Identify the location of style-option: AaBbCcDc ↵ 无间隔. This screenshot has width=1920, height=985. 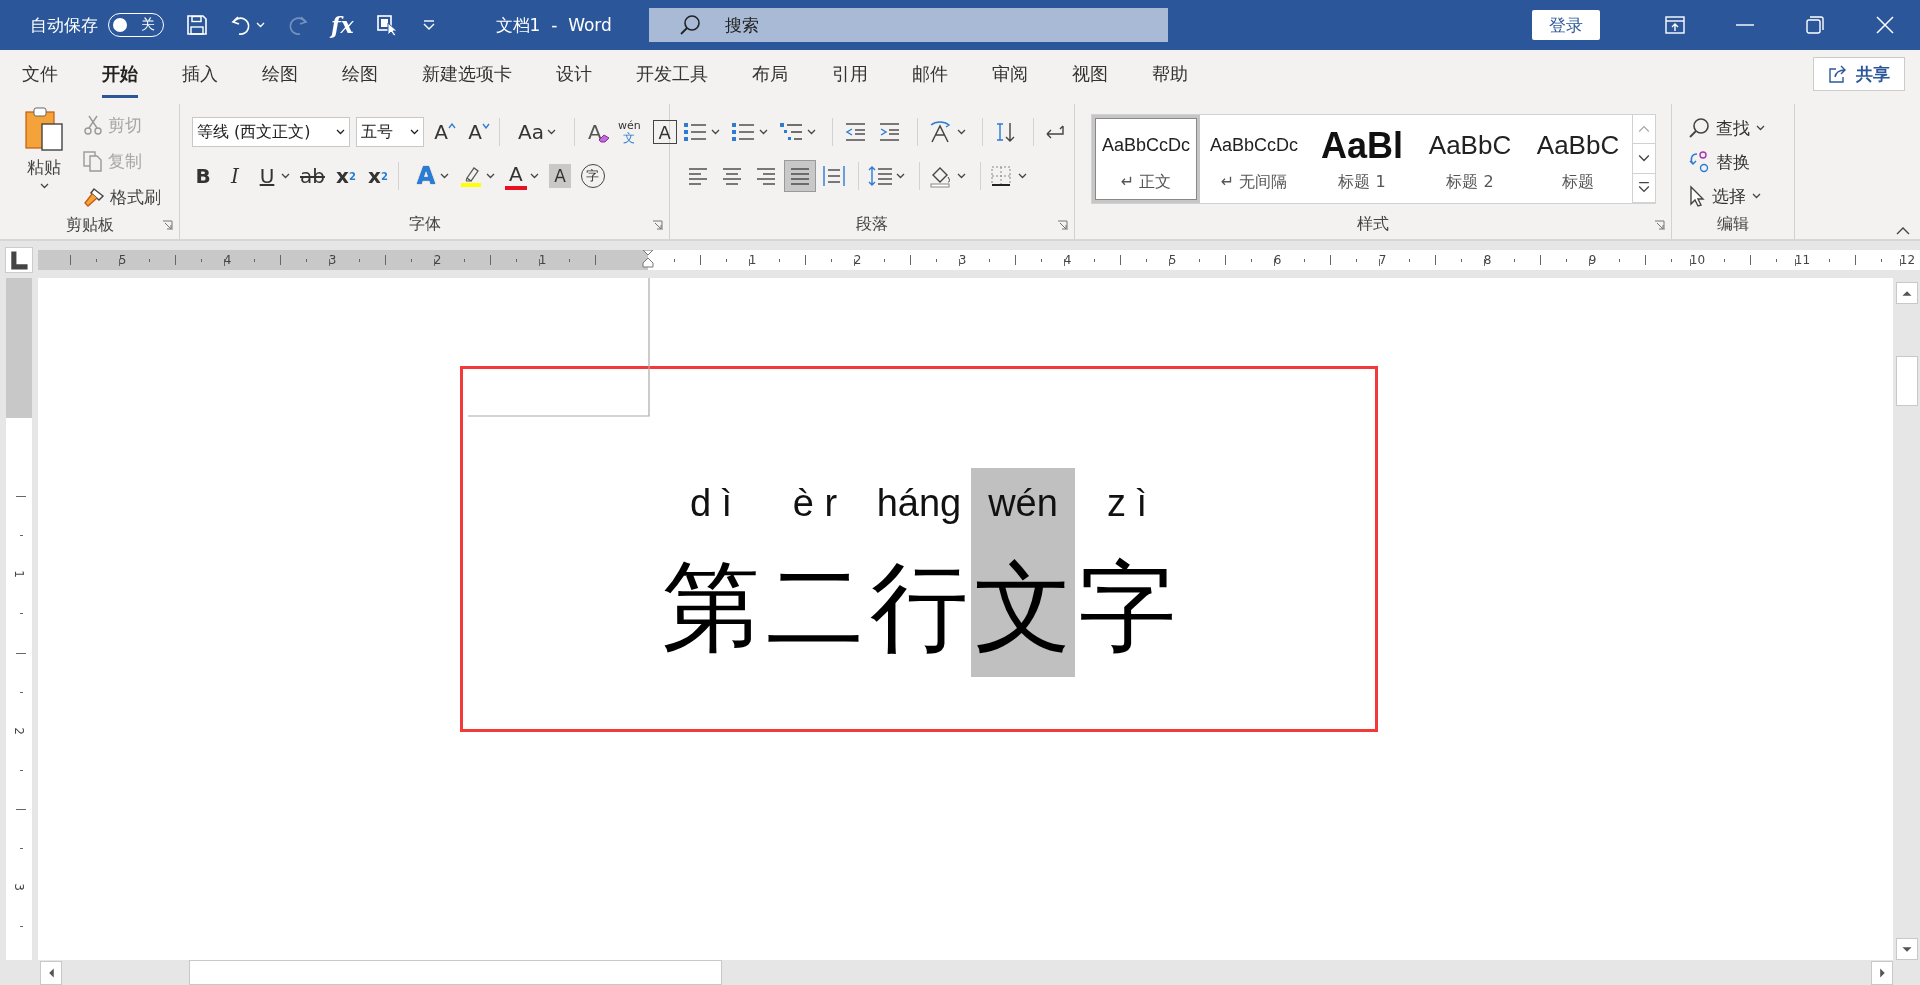
(1254, 159).